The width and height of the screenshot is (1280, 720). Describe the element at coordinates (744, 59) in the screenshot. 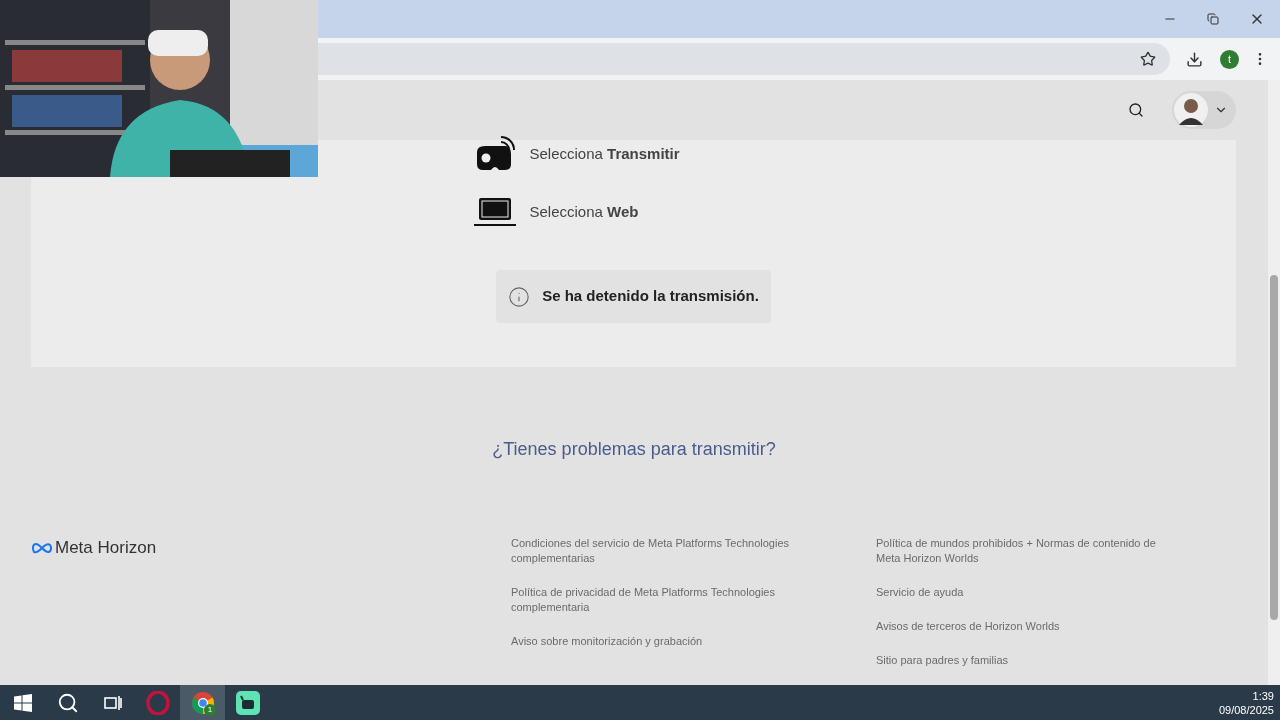

I see `address-field` at that location.